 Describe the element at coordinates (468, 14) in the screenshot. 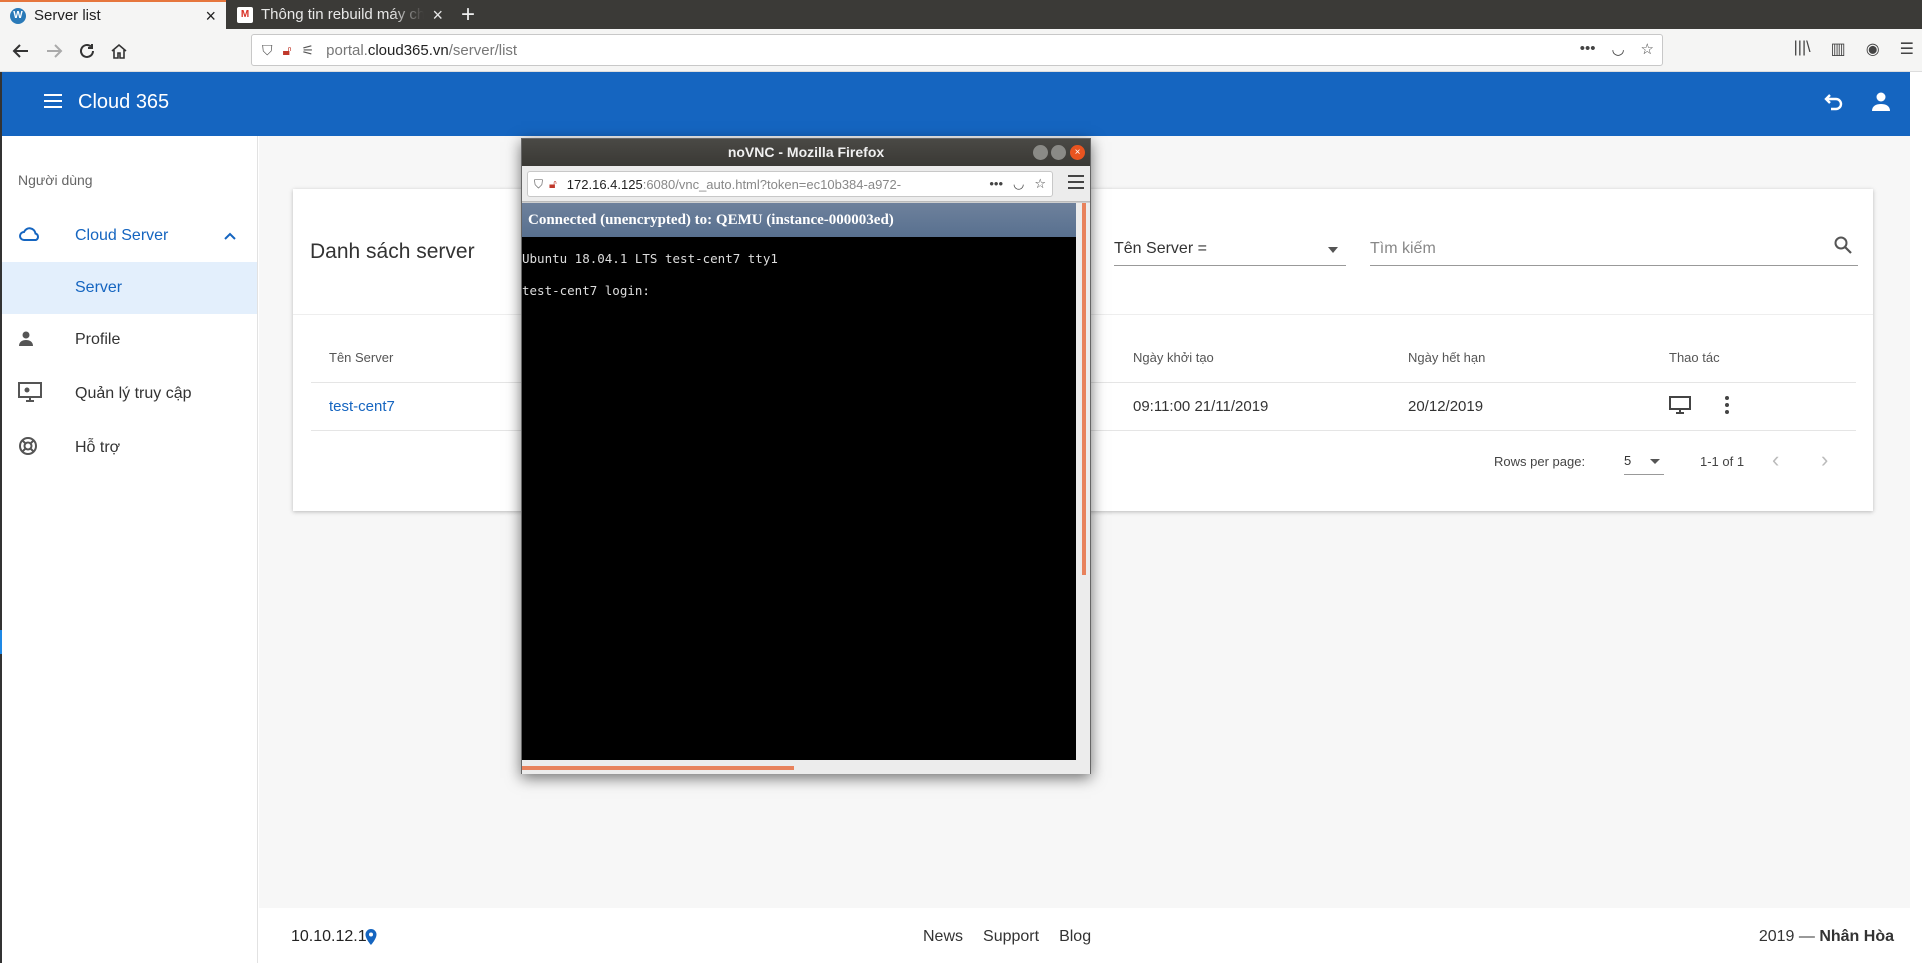

I see `new-tab-button: +` at that location.